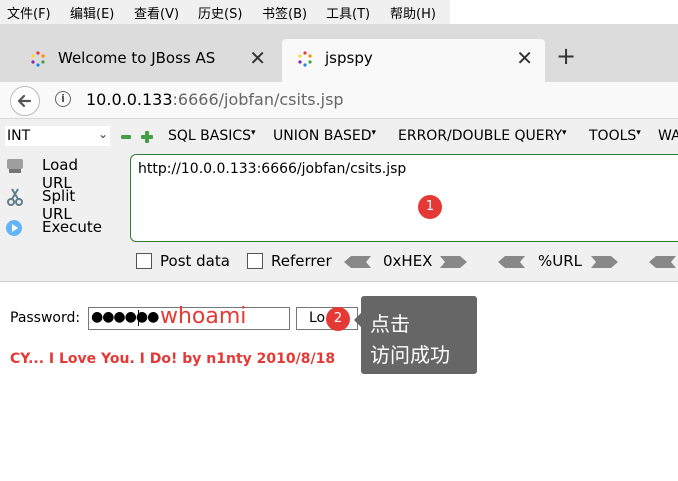  What do you see at coordinates (156, 12) in the screenshot?
I see `menu-view: 查看(V)` at bounding box center [156, 12].